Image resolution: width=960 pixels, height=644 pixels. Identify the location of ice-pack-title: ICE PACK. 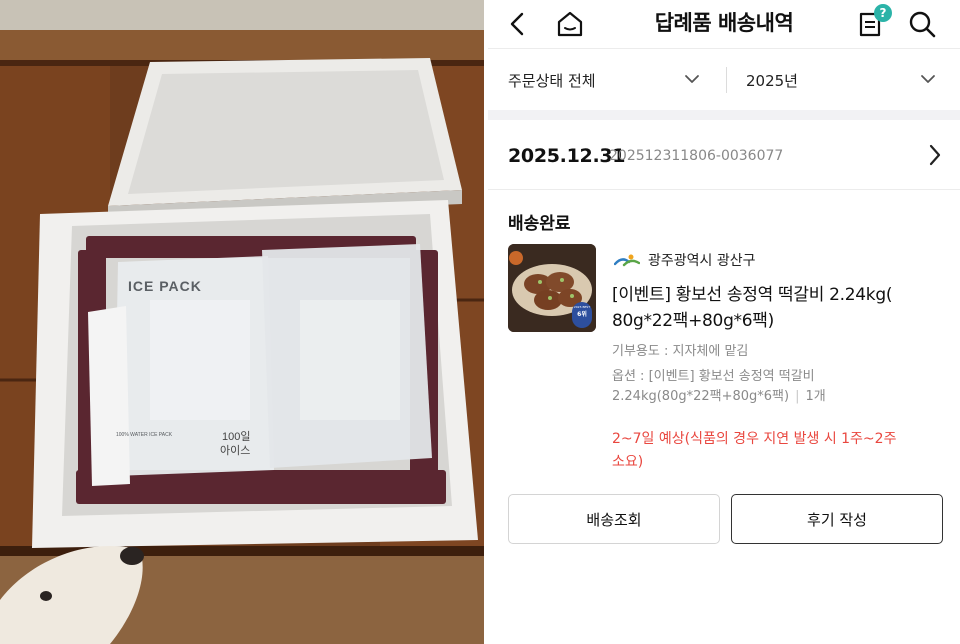
(165, 286).